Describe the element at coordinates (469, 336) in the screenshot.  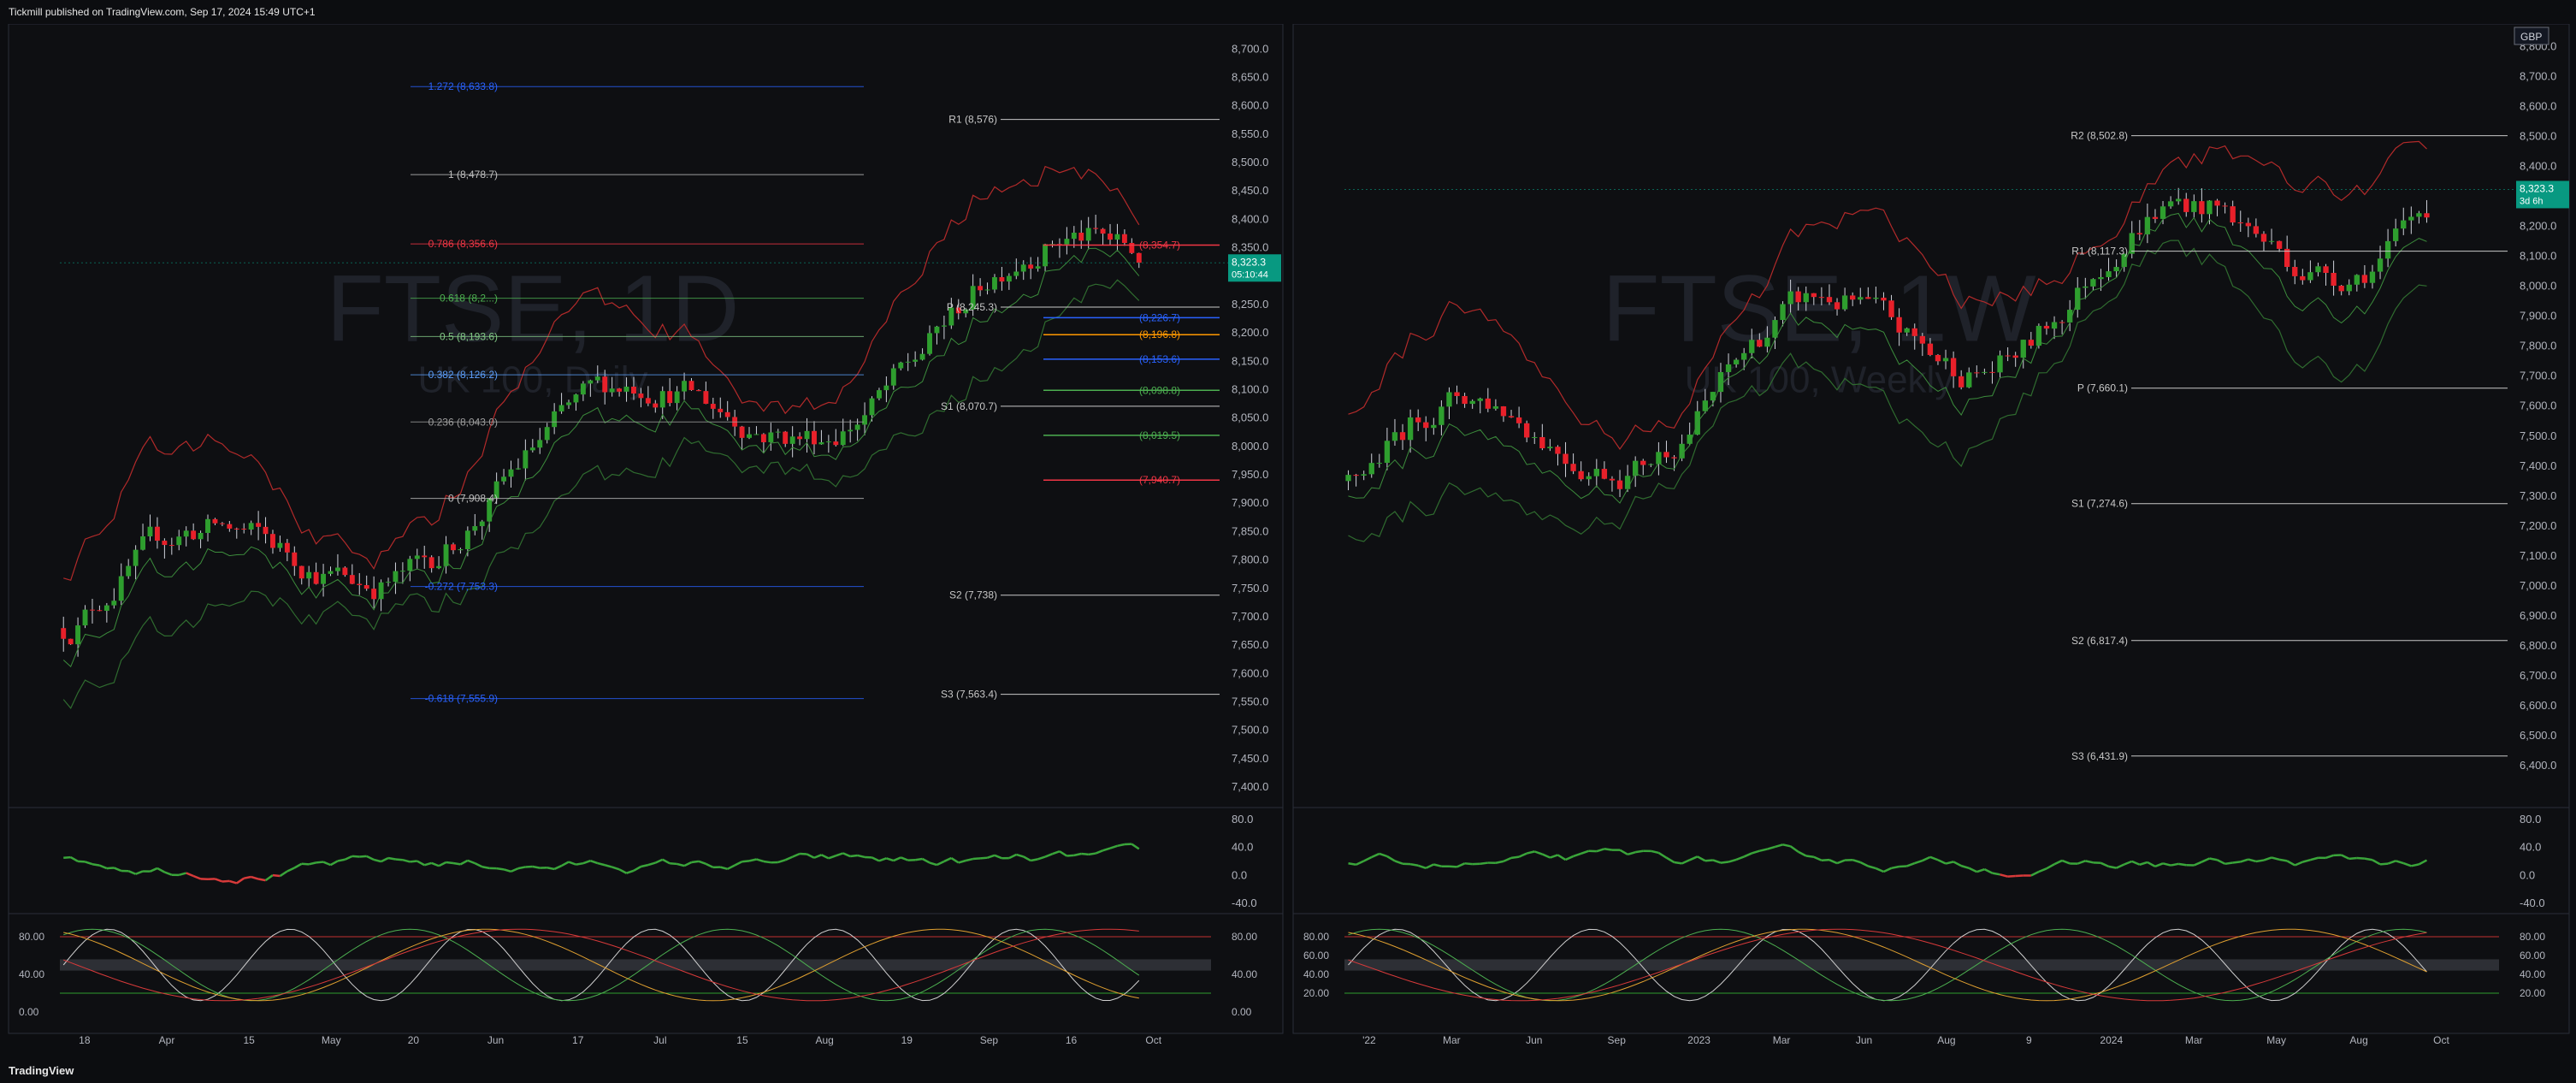
I see `fib-level-label: 0.5 (8,193.6)` at that location.